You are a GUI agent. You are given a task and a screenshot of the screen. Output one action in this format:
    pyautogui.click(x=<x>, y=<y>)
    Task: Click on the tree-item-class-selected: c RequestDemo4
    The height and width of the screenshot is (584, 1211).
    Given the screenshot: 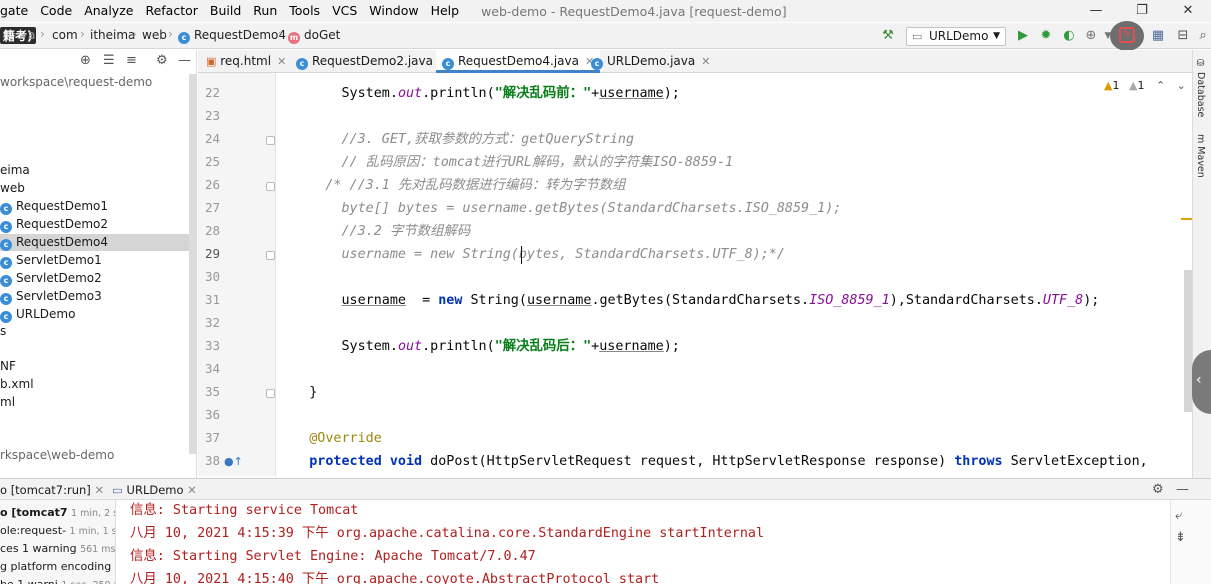 What is the action you would take?
    pyautogui.click(x=98, y=242)
    